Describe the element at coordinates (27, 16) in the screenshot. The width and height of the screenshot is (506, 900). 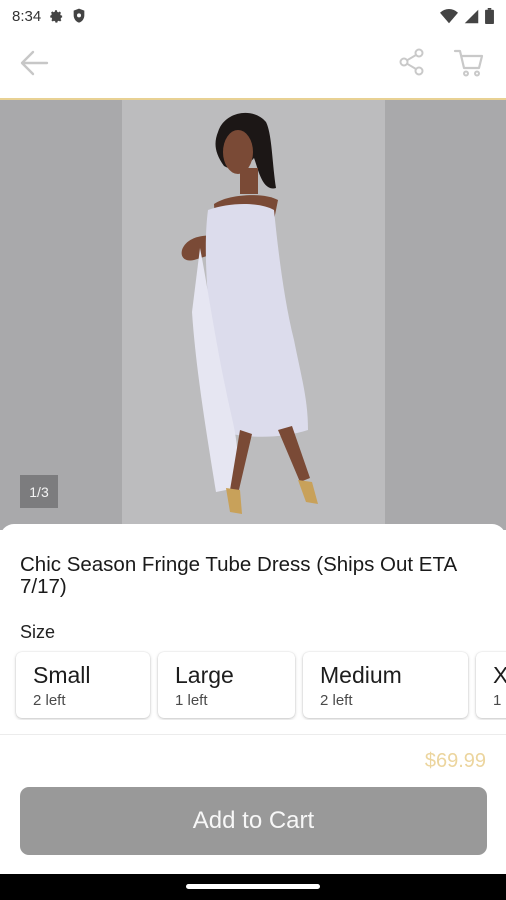
I see `status-time: 8:34` at that location.